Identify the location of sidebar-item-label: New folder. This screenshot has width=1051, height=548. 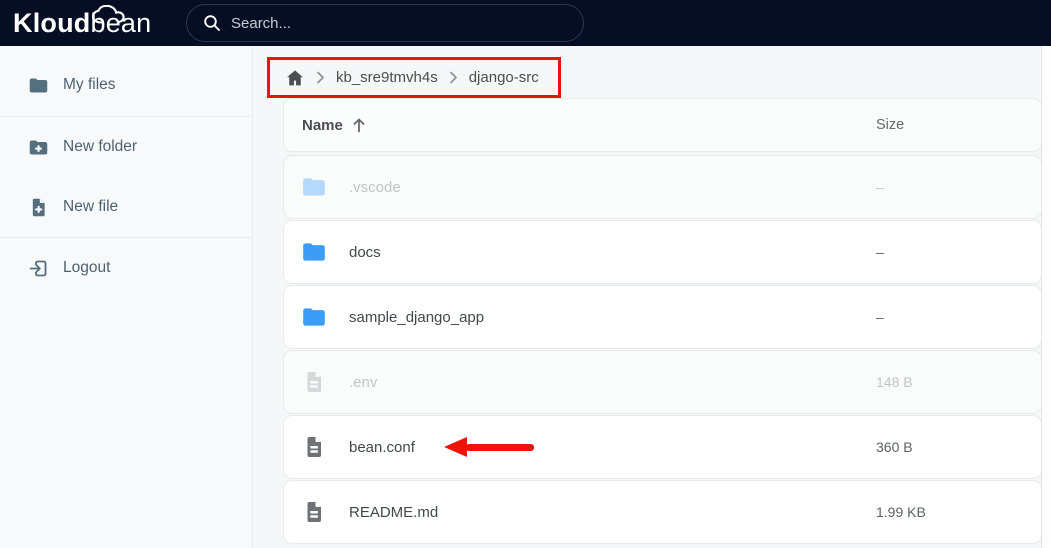
(100, 146).